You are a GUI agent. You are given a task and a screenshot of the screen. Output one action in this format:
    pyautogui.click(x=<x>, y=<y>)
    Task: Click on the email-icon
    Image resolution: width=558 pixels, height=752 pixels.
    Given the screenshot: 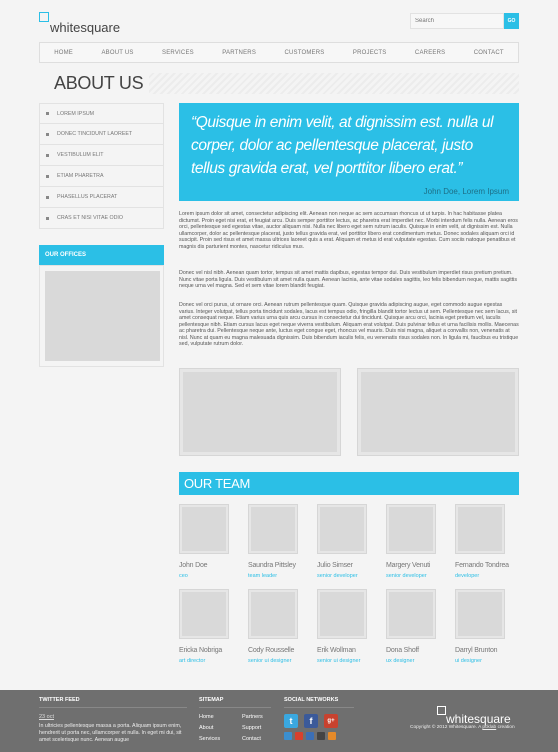 What is the action you would take?
    pyautogui.click(x=321, y=736)
    